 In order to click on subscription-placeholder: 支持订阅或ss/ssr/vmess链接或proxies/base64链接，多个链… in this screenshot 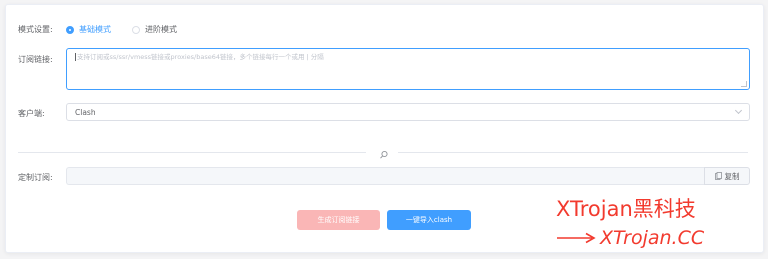, I will do `click(200, 57)`.